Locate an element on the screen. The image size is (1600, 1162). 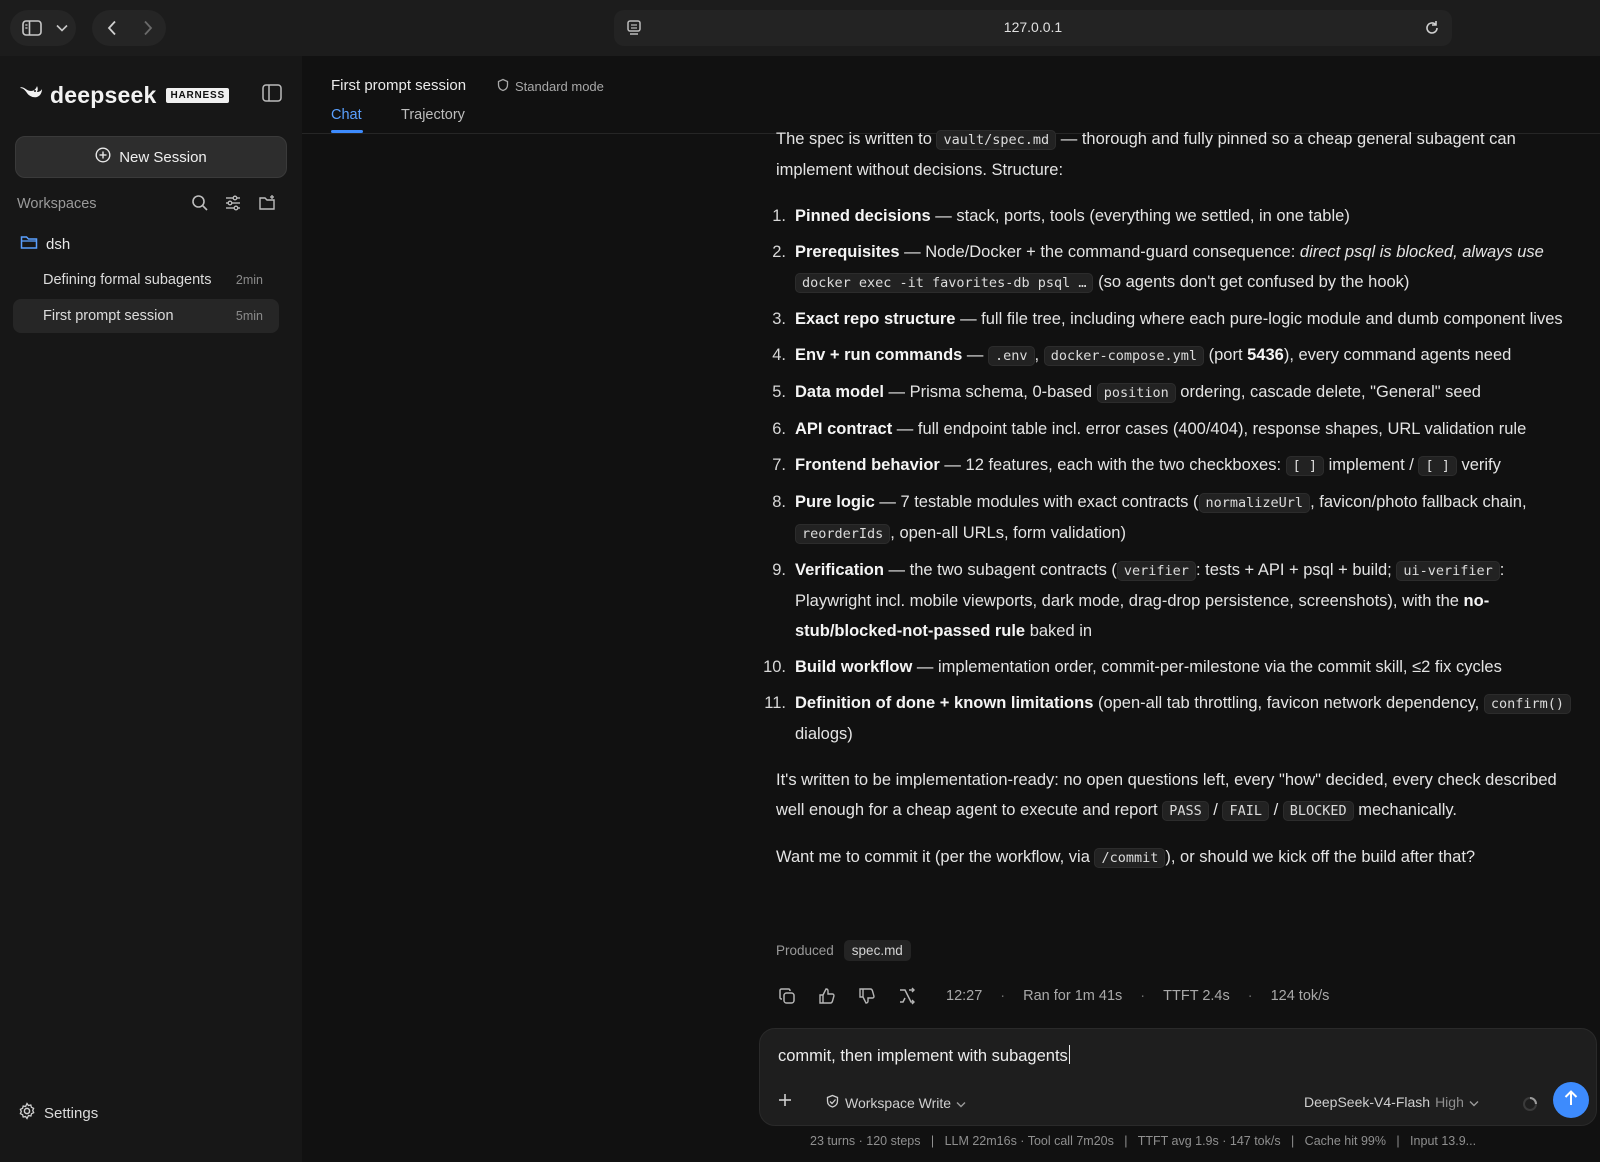
inline-code: ui-verifier is located at coordinates (1448, 571).